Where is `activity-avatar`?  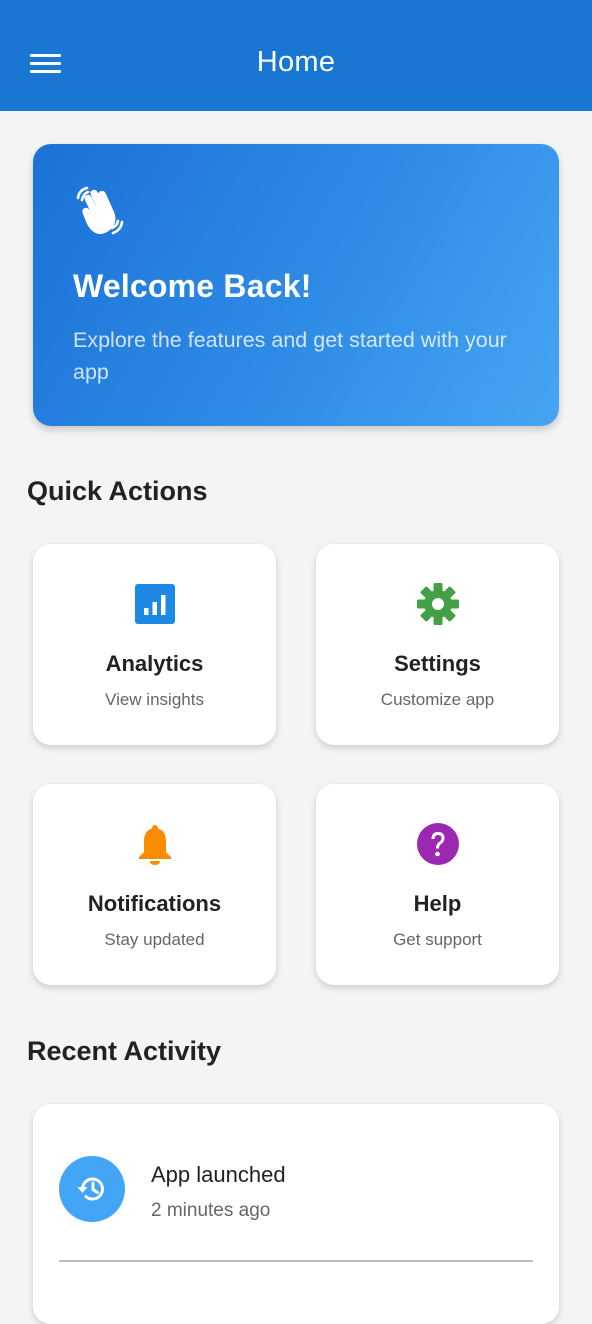 activity-avatar is located at coordinates (92, 1189).